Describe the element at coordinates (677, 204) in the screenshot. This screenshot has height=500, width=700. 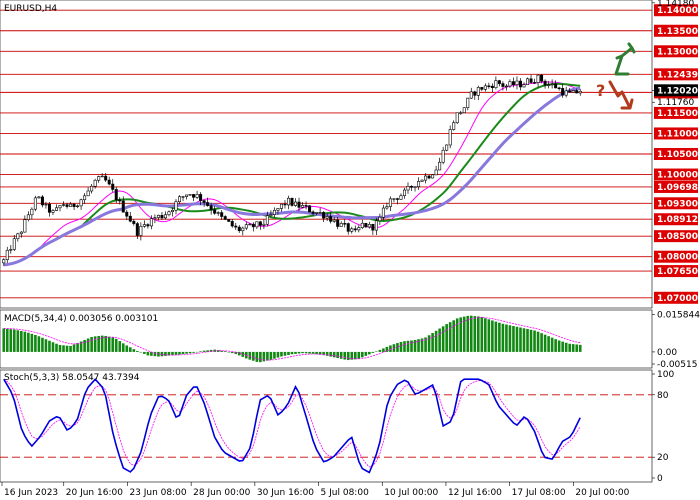
I see `level-label-10: 1.09300` at that location.